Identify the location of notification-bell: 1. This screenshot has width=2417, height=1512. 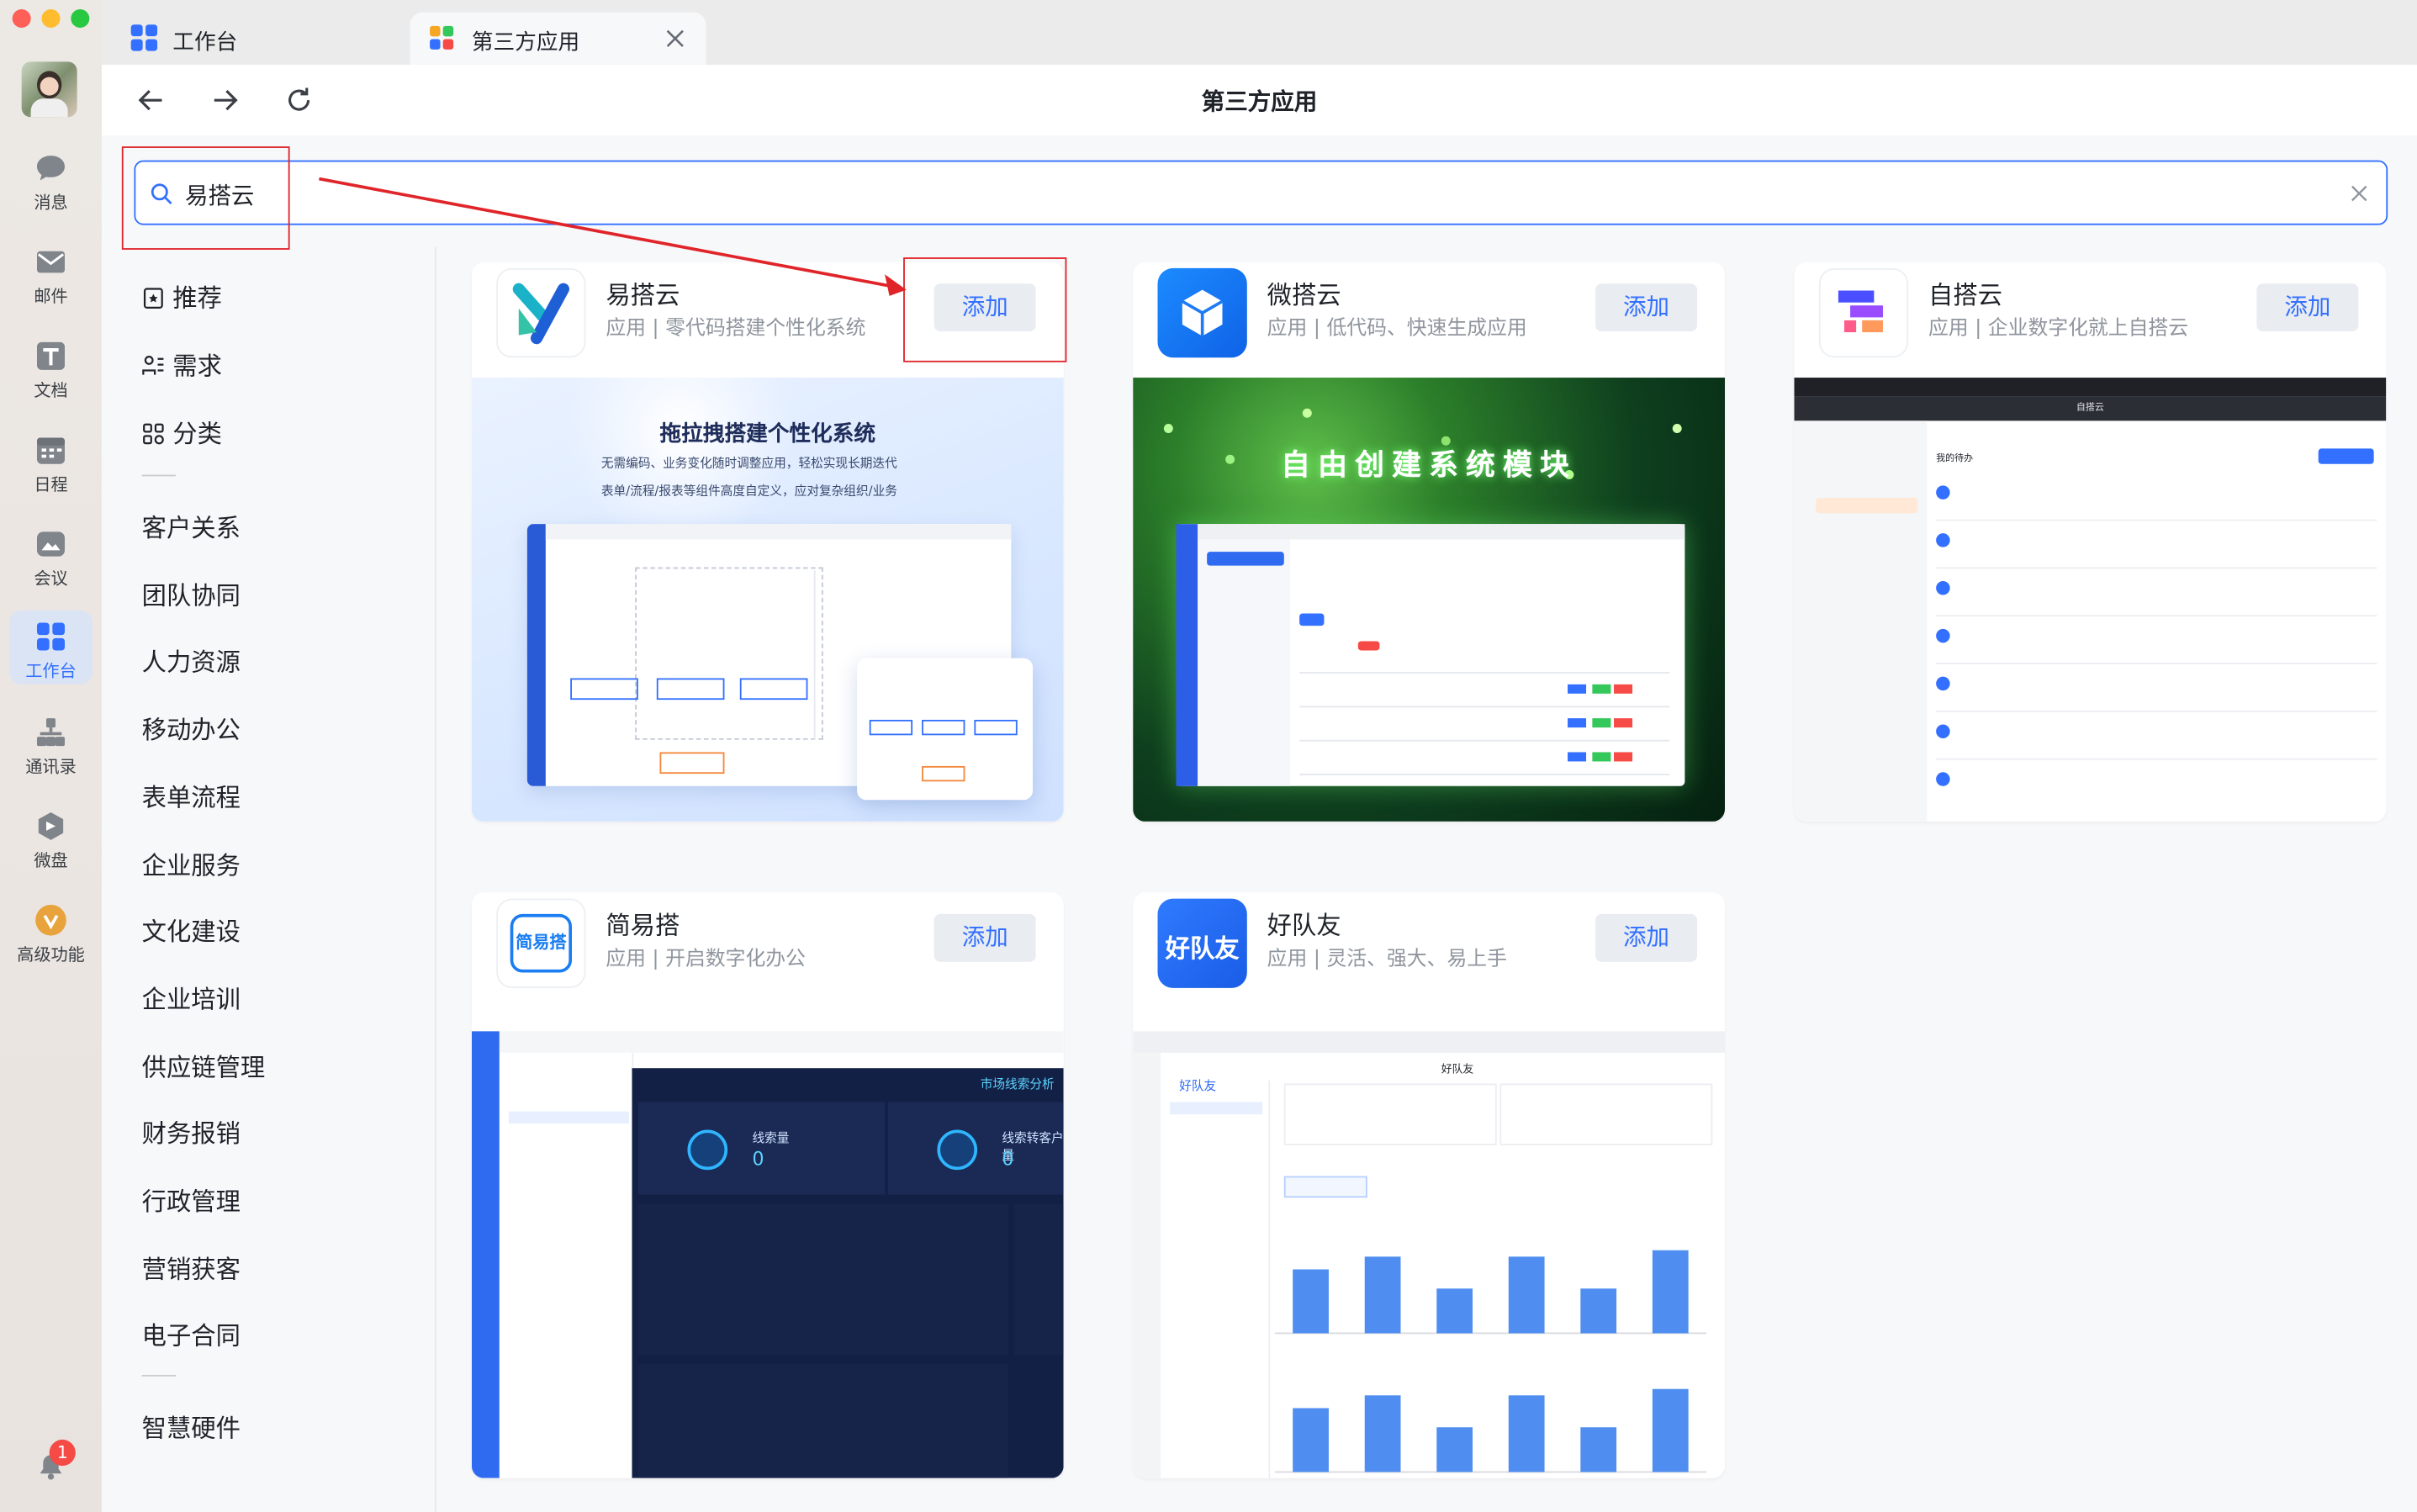
(55, 1461).